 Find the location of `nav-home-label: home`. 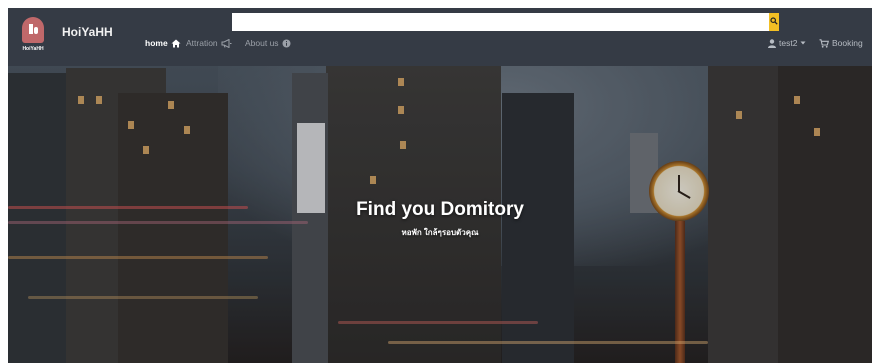

nav-home-label: home is located at coordinates (156, 43).